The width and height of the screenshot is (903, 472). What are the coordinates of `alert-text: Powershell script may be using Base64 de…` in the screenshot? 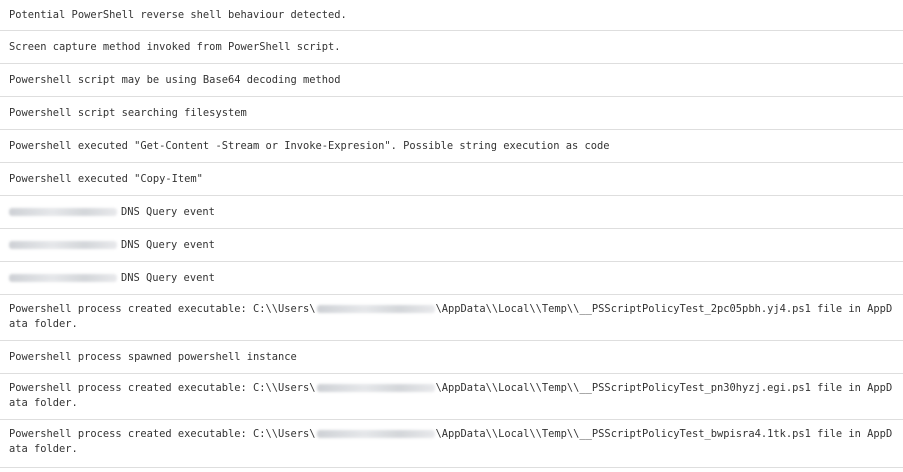 It's located at (175, 80).